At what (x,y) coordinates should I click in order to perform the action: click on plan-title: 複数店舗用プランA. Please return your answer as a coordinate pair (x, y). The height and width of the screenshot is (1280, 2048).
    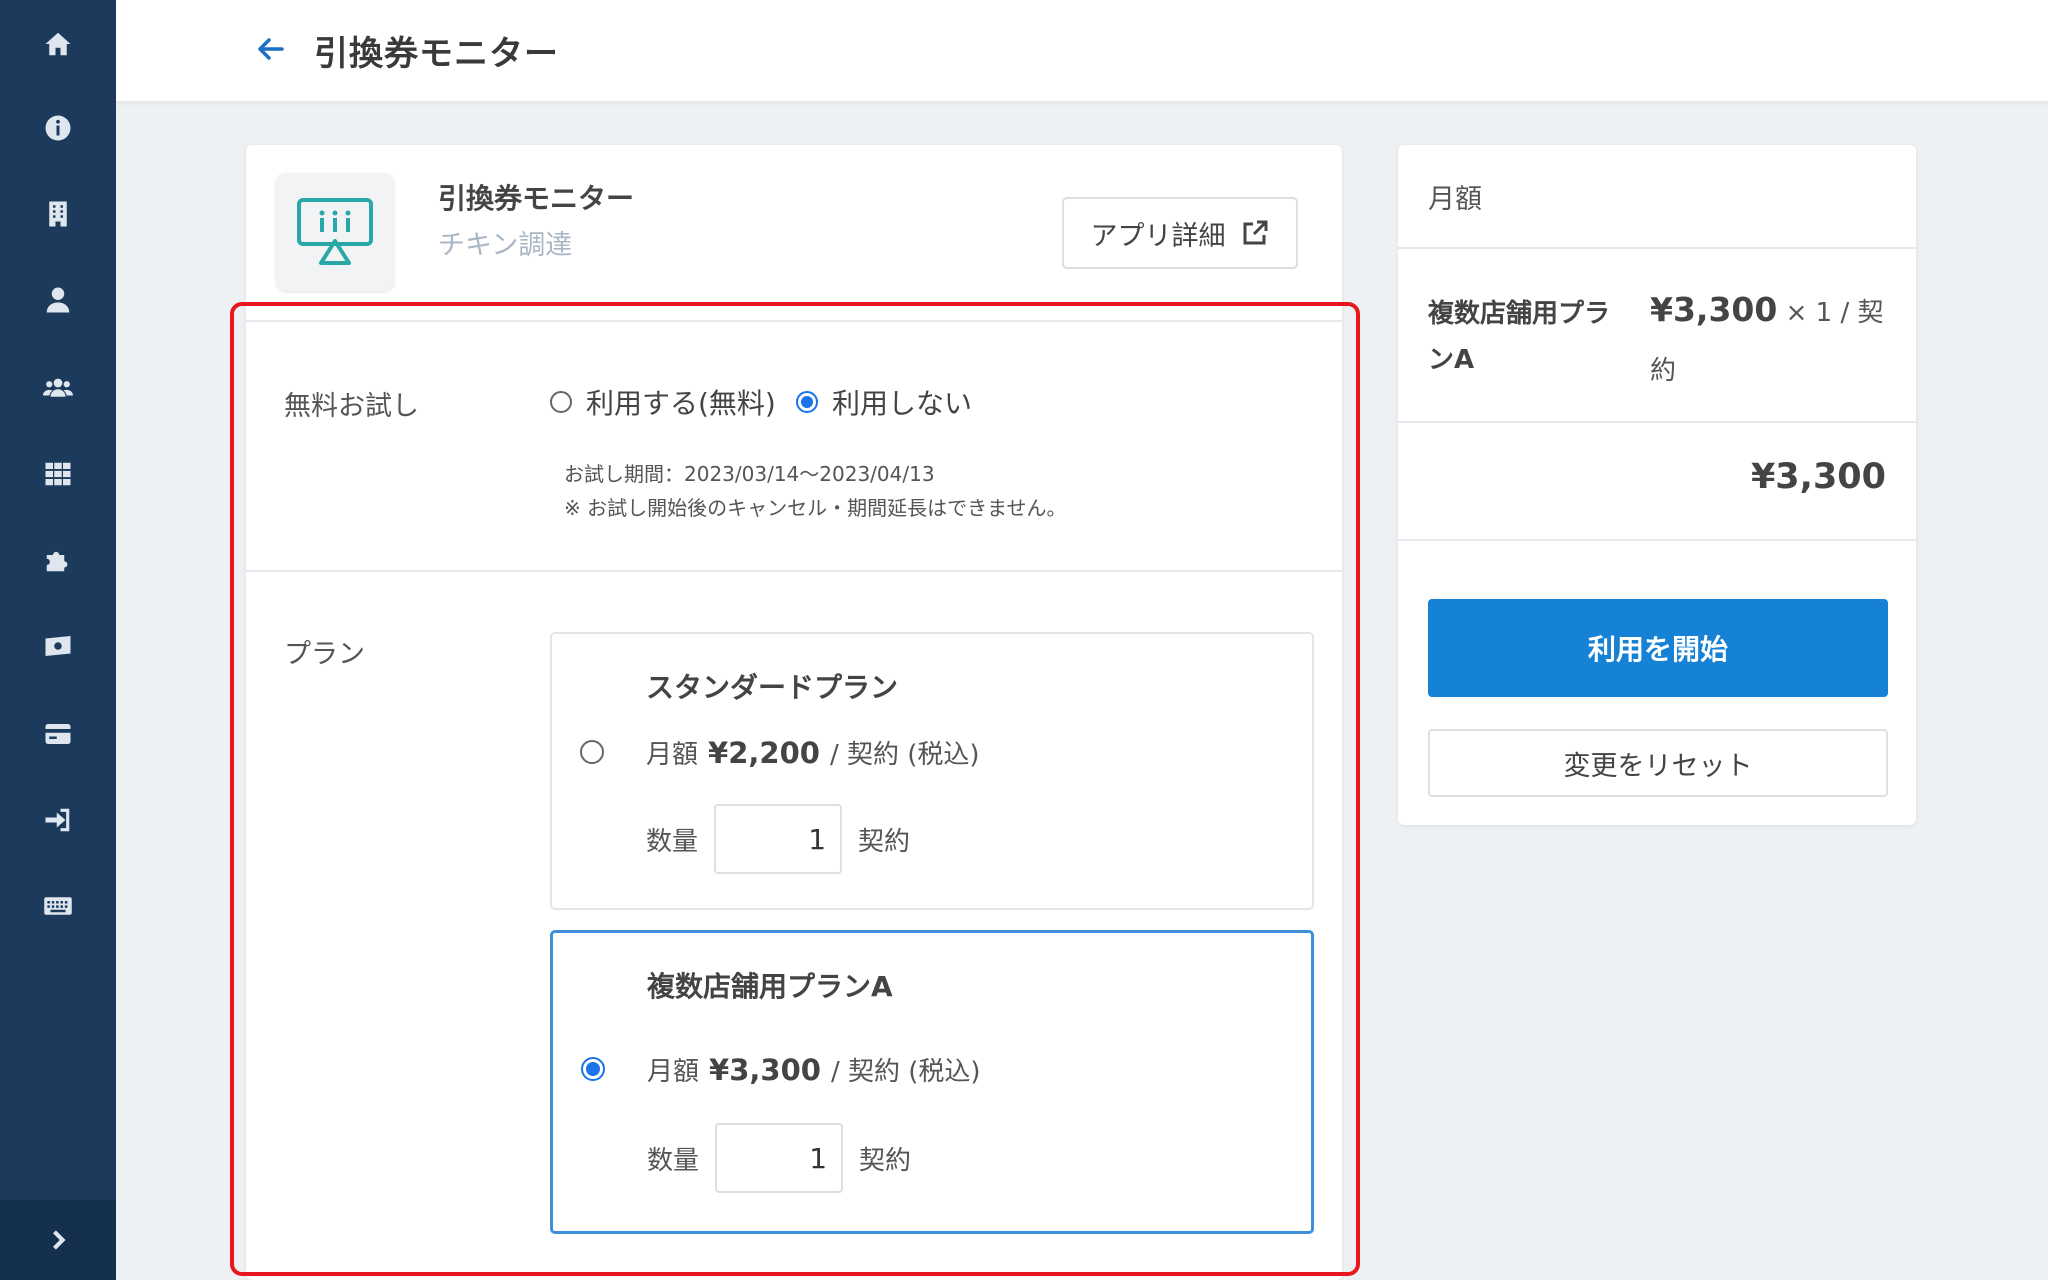
    Looking at the image, I should click on (770, 986).